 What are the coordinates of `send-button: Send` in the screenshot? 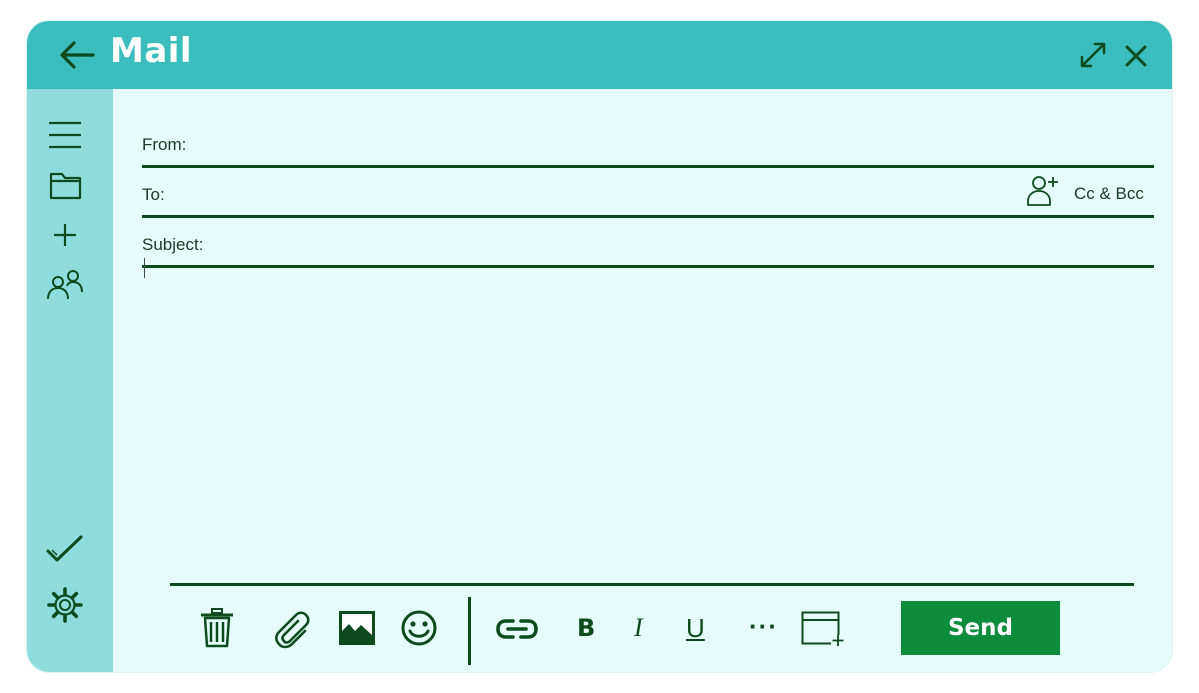 It's located at (980, 628).